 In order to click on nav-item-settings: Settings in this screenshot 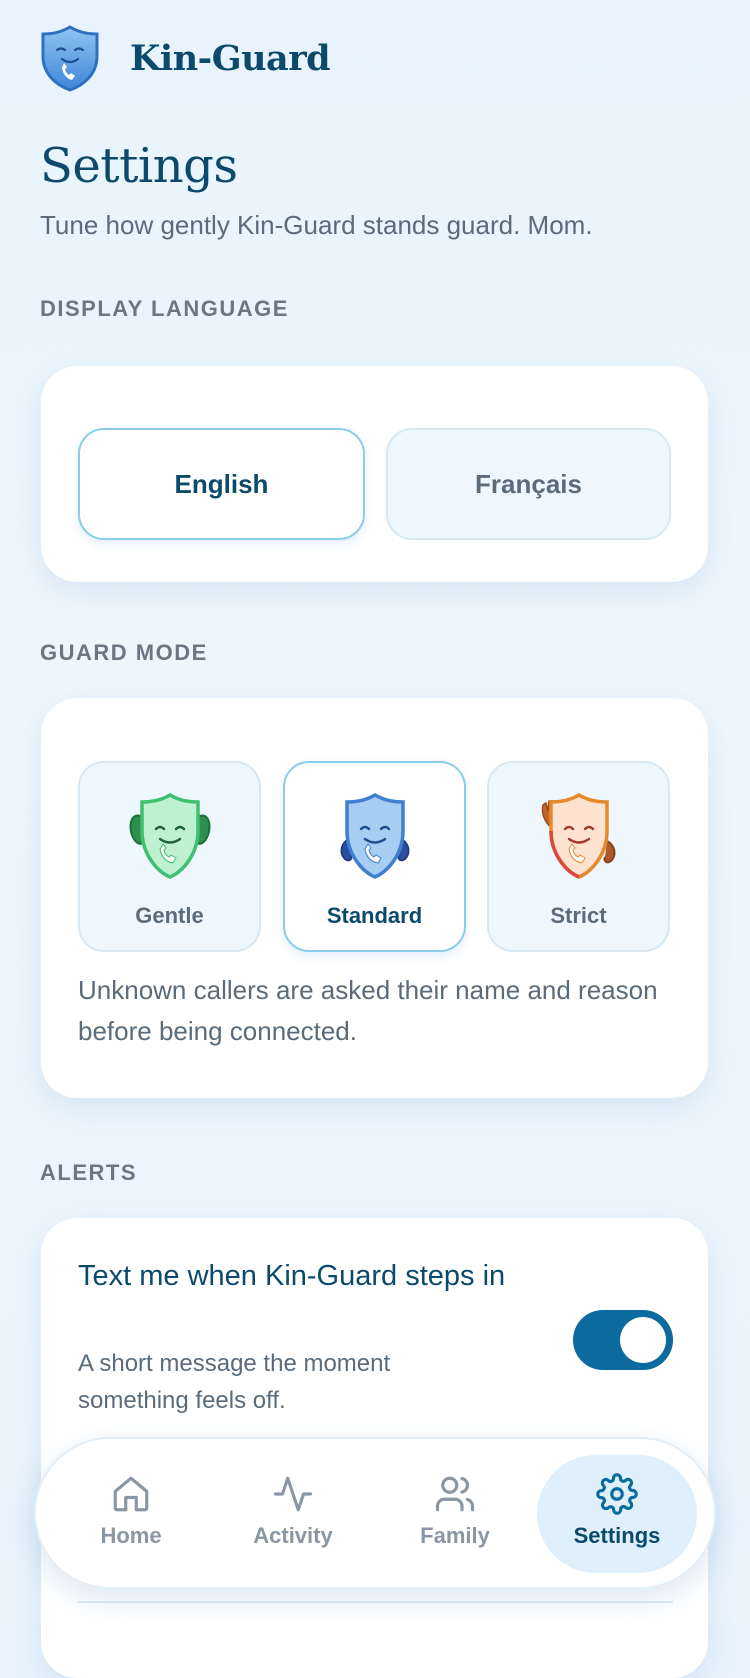, I will do `click(617, 1514)`.